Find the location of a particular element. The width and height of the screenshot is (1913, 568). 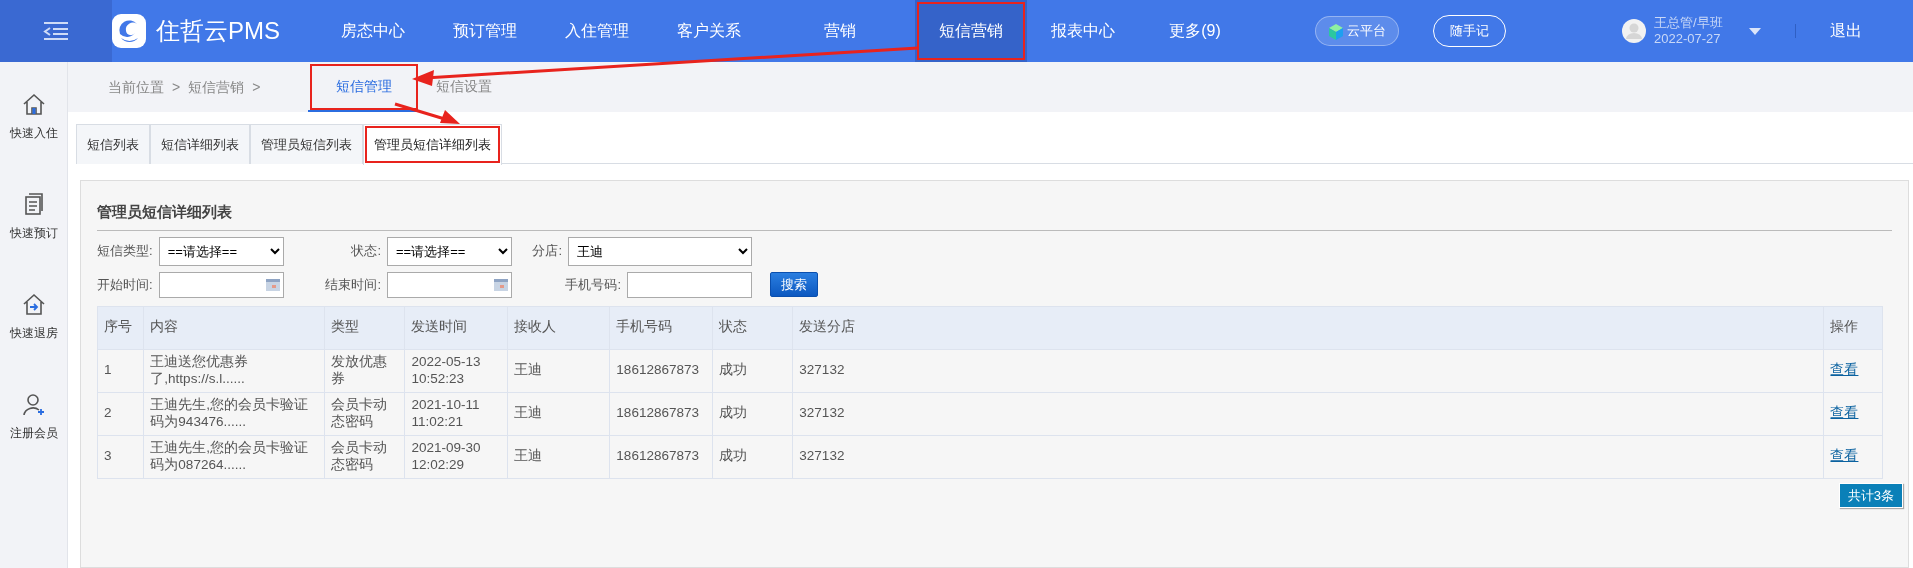

panel-title: 管理员短信详细列表 is located at coordinates (994, 212).